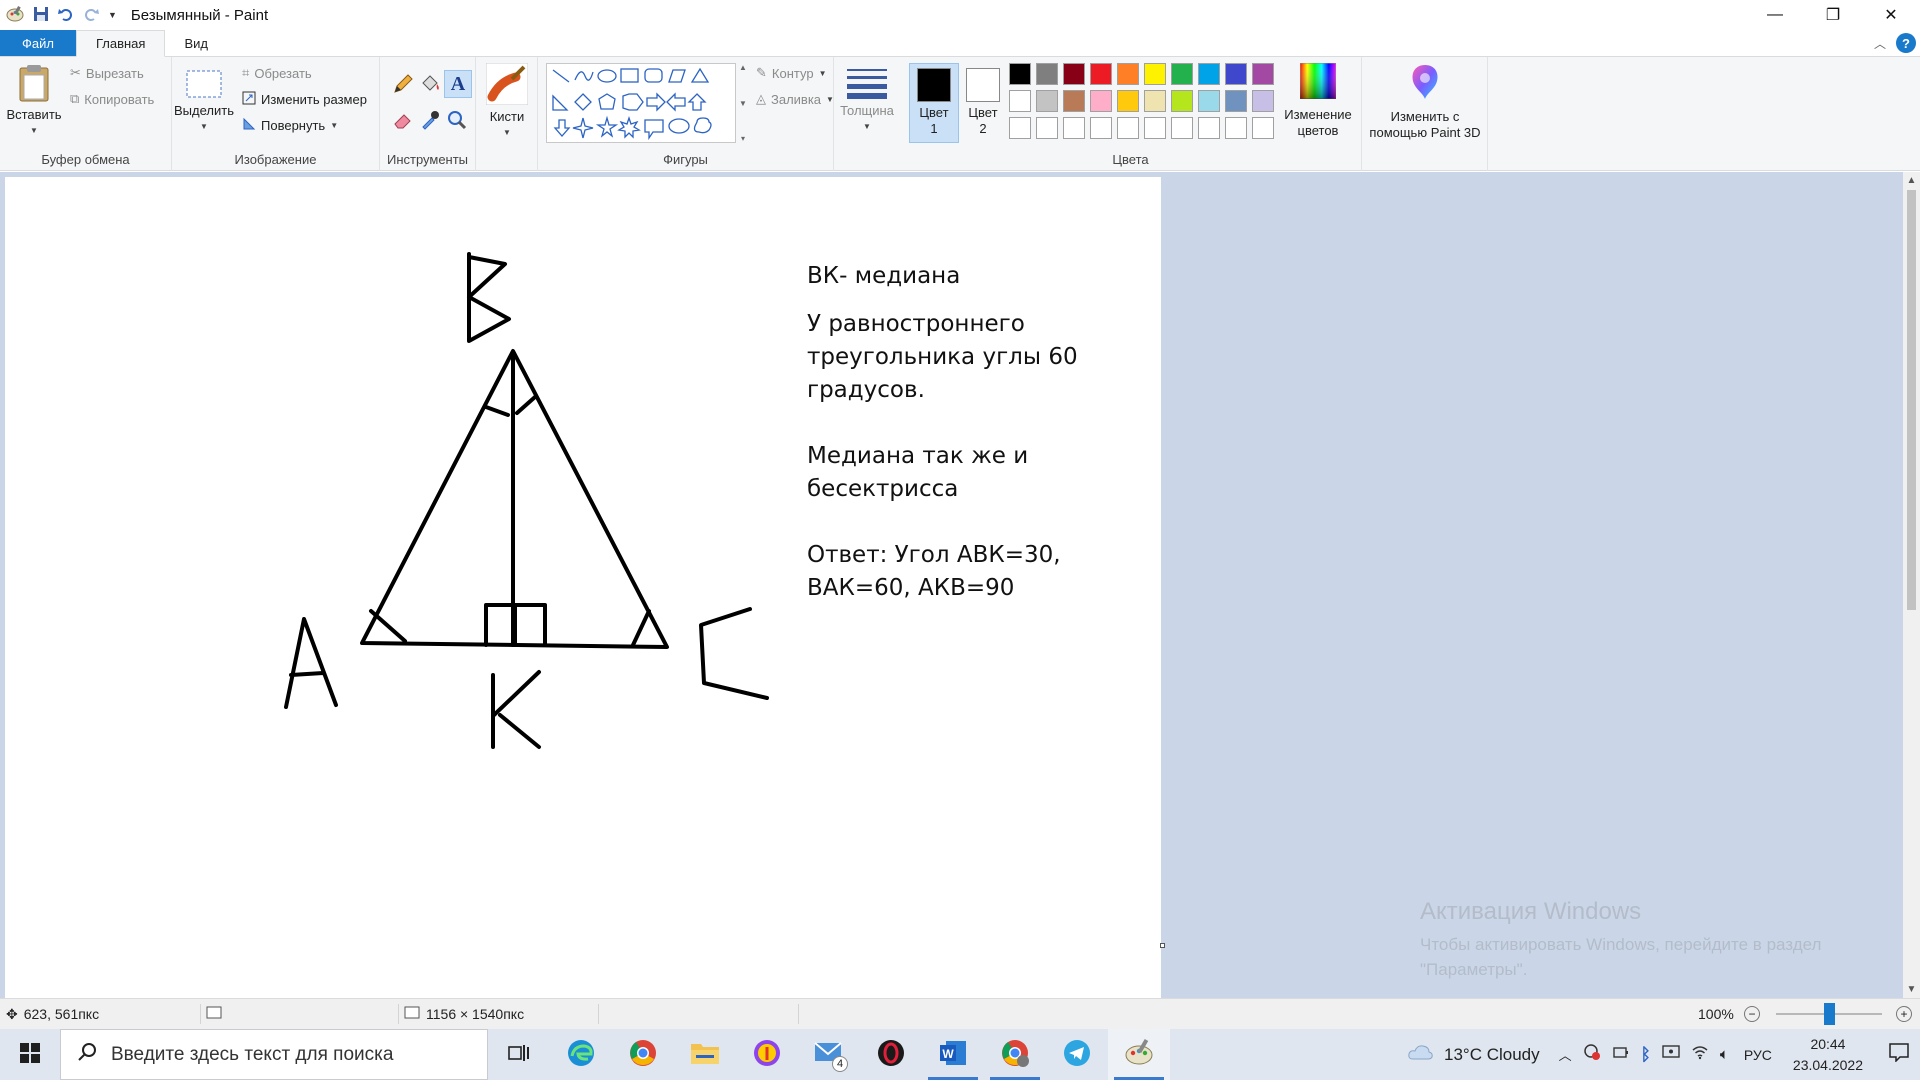 Image resolution: width=1920 pixels, height=1080 pixels. I want to click on zoom-slider-thumb, so click(1829, 1014).